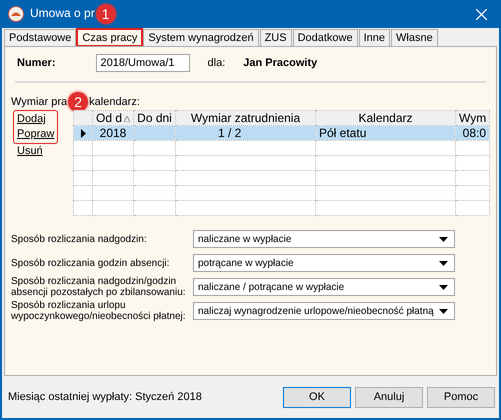 This screenshot has height=420, width=501. I want to click on logo-icon, so click(16, 14).